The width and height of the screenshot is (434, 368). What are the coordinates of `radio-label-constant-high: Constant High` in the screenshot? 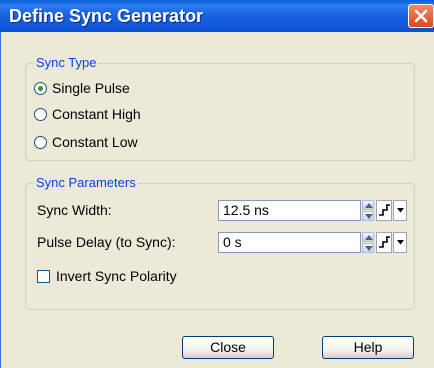 It's located at (96, 114).